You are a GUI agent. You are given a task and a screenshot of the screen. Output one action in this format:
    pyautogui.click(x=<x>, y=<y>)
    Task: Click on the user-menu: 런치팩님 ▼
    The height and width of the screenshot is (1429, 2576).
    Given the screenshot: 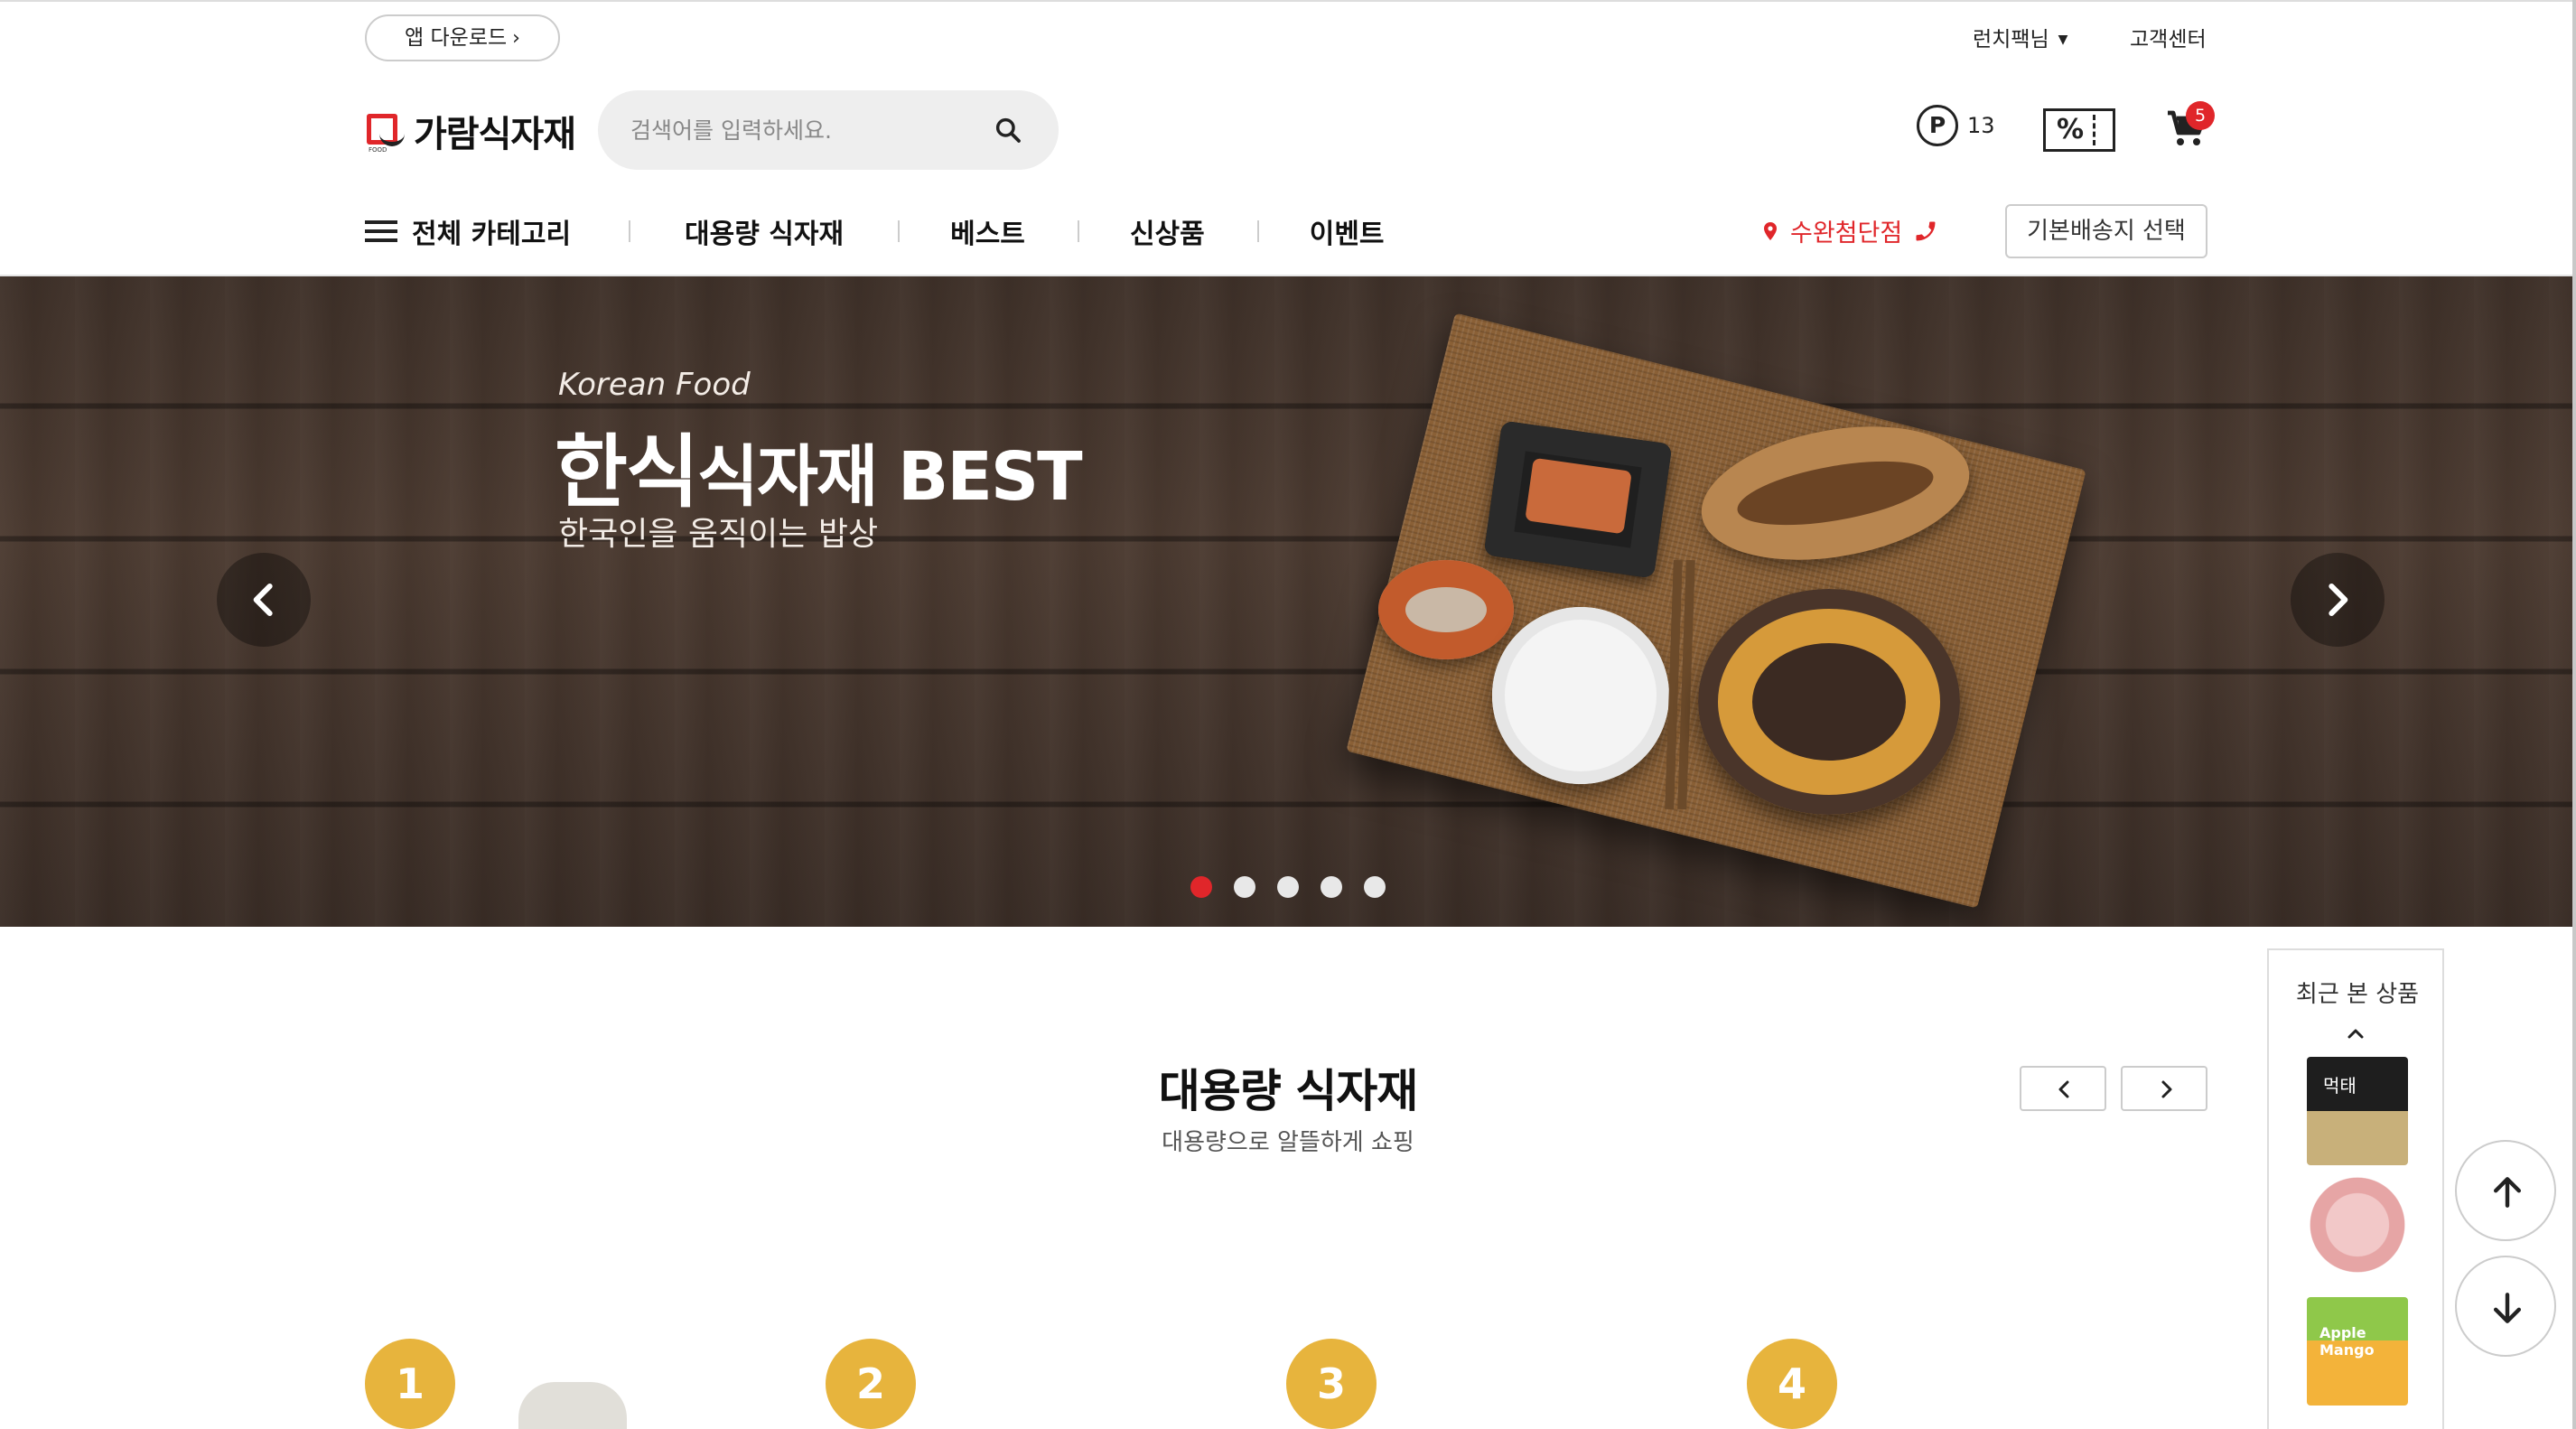 What is the action you would take?
    pyautogui.click(x=2020, y=37)
    